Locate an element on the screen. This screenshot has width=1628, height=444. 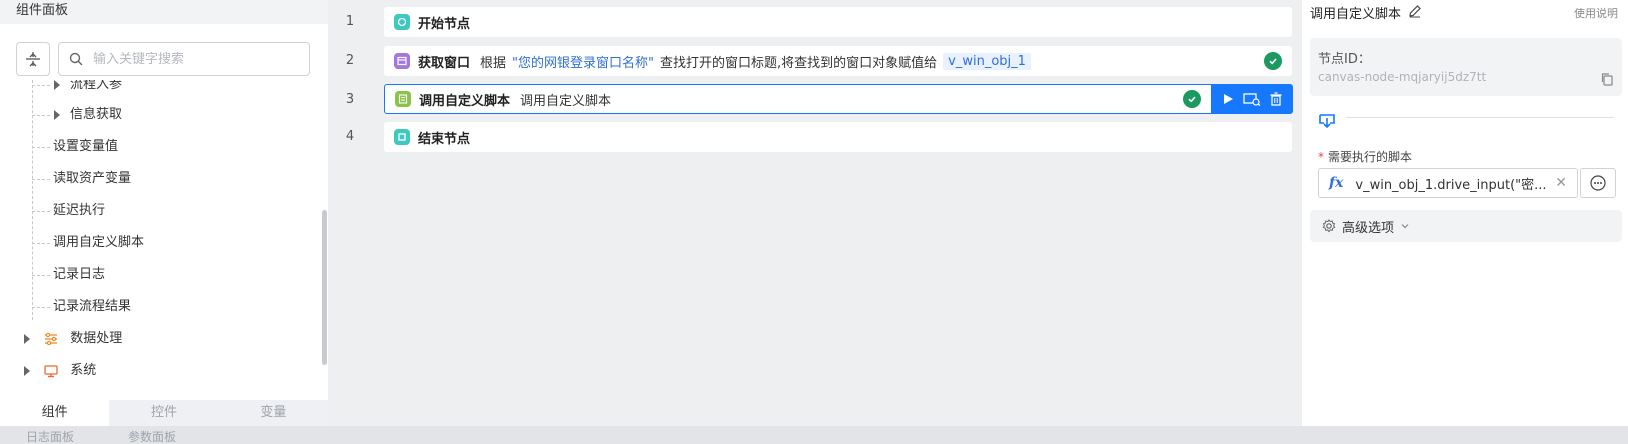
search-box is located at coordinates (184, 59).